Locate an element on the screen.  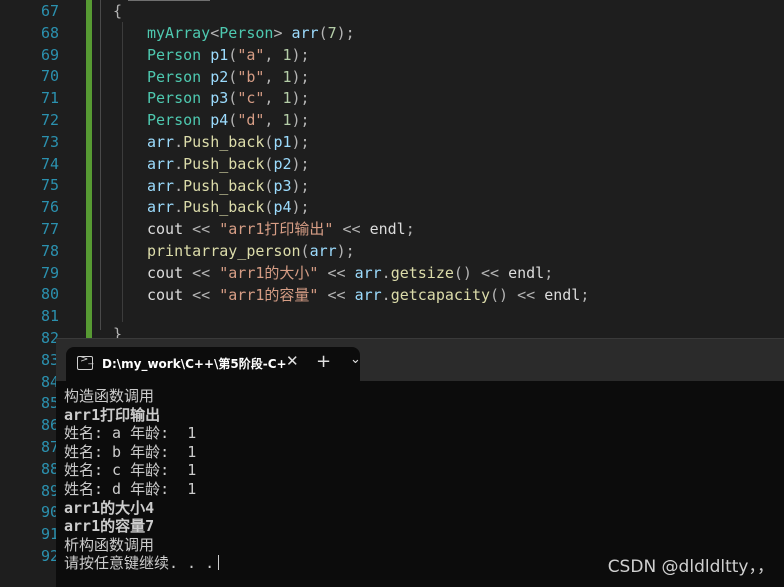
line-number: 74 is located at coordinates (49, 163).